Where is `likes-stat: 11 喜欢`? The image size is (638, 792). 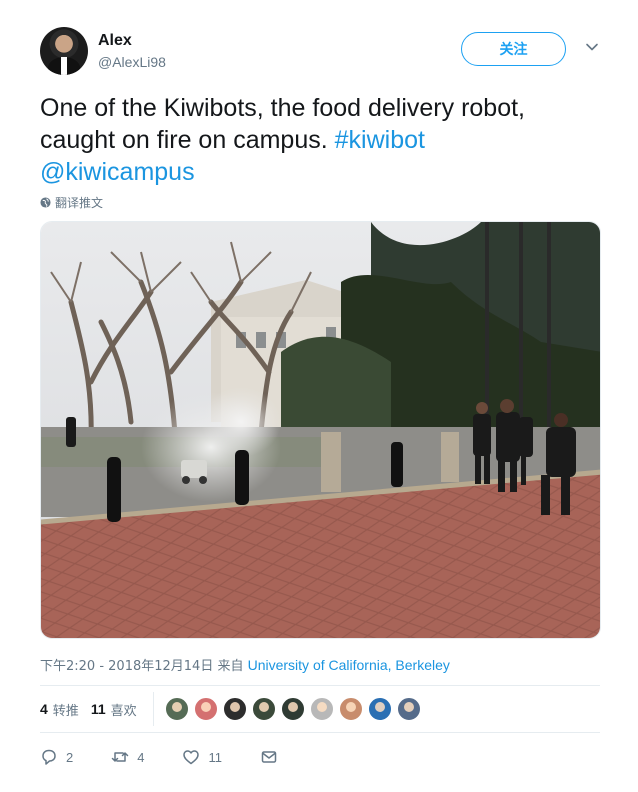 likes-stat: 11 喜欢 is located at coordinates (114, 709).